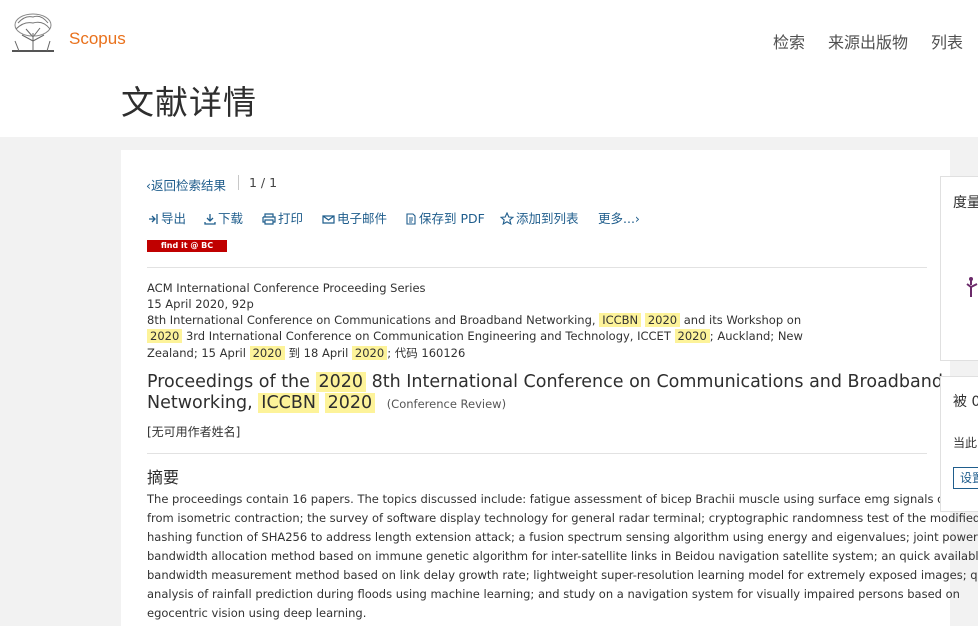 This screenshot has width=978, height=626. I want to click on back-to-results-link: ‹返回检索结果, so click(186, 184).